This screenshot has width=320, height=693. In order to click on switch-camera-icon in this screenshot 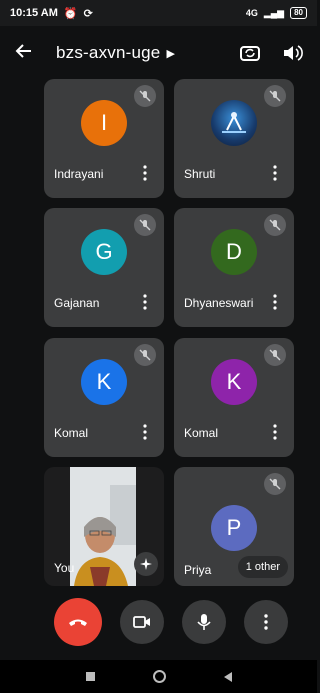, I will do `click(250, 53)`.